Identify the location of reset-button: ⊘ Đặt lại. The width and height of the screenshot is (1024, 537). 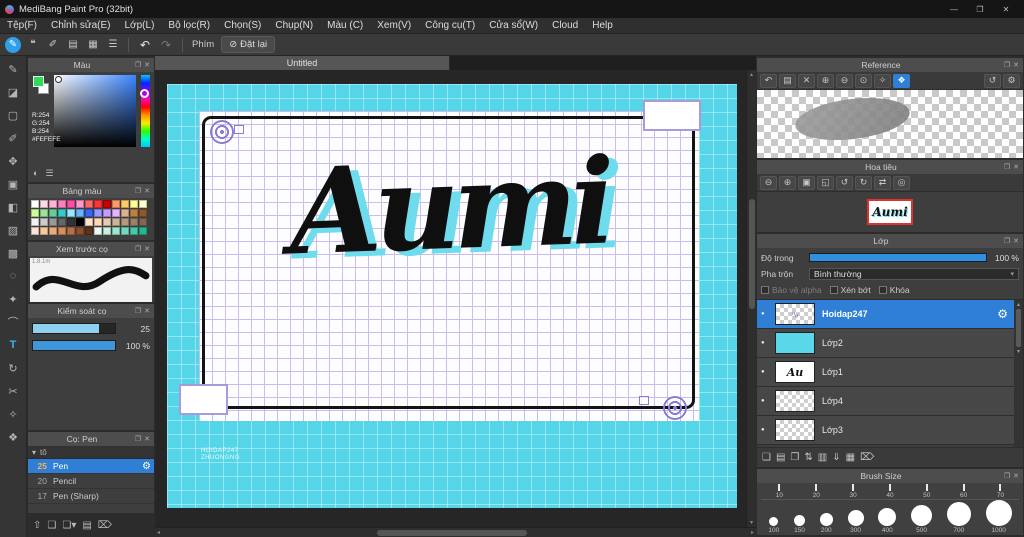
(248, 44).